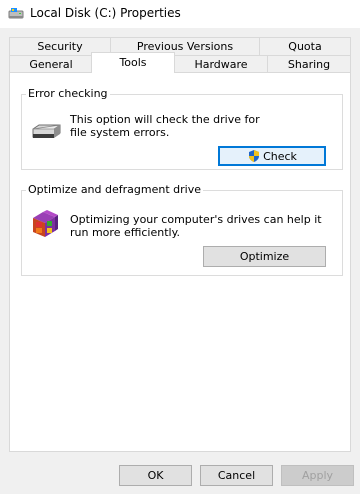  I want to click on optimize-title: Optimize and defragment drive, so click(114, 190).